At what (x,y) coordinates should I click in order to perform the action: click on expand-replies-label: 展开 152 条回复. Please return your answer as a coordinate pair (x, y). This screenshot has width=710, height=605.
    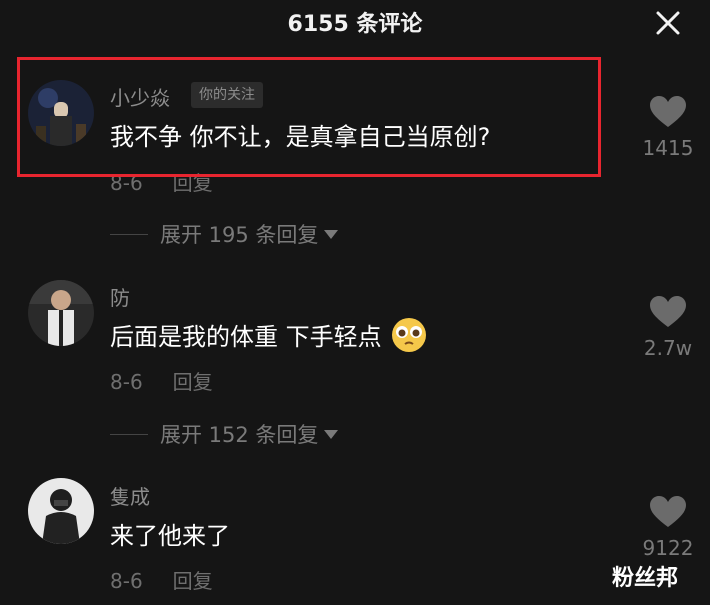
    Looking at the image, I should click on (239, 435).